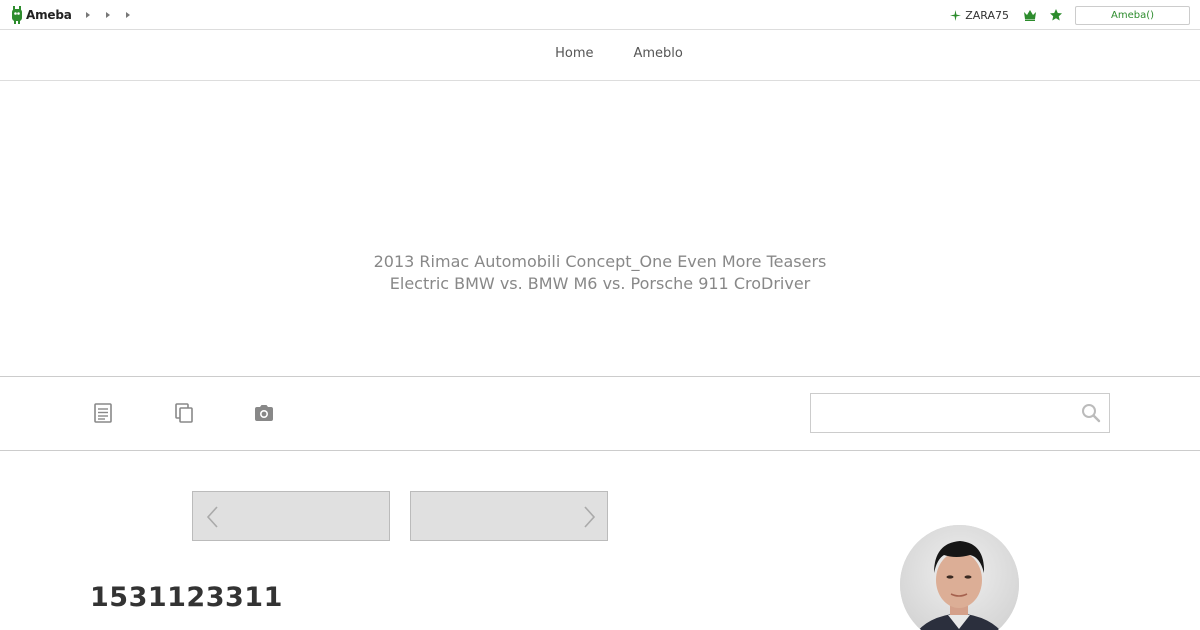  Describe the element at coordinates (1091, 413) in the screenshot. I see `search-icon` at that location.